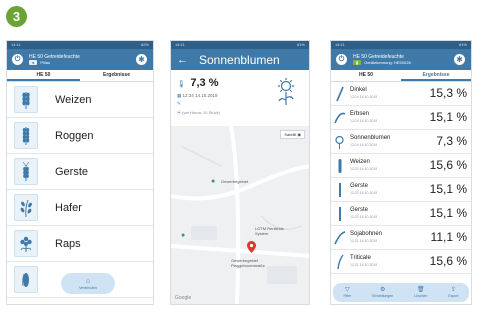  Describe the element at coordinates (26, 99) in the screenshot. I see `wheat-icon` at that location.